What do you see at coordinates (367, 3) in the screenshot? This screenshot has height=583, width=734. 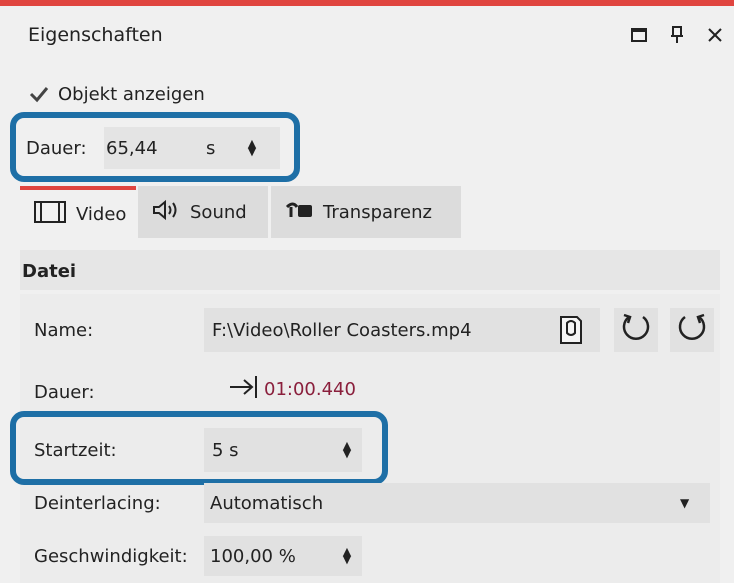 I see `panel-accent-bar` at bounding box center [367, 3].